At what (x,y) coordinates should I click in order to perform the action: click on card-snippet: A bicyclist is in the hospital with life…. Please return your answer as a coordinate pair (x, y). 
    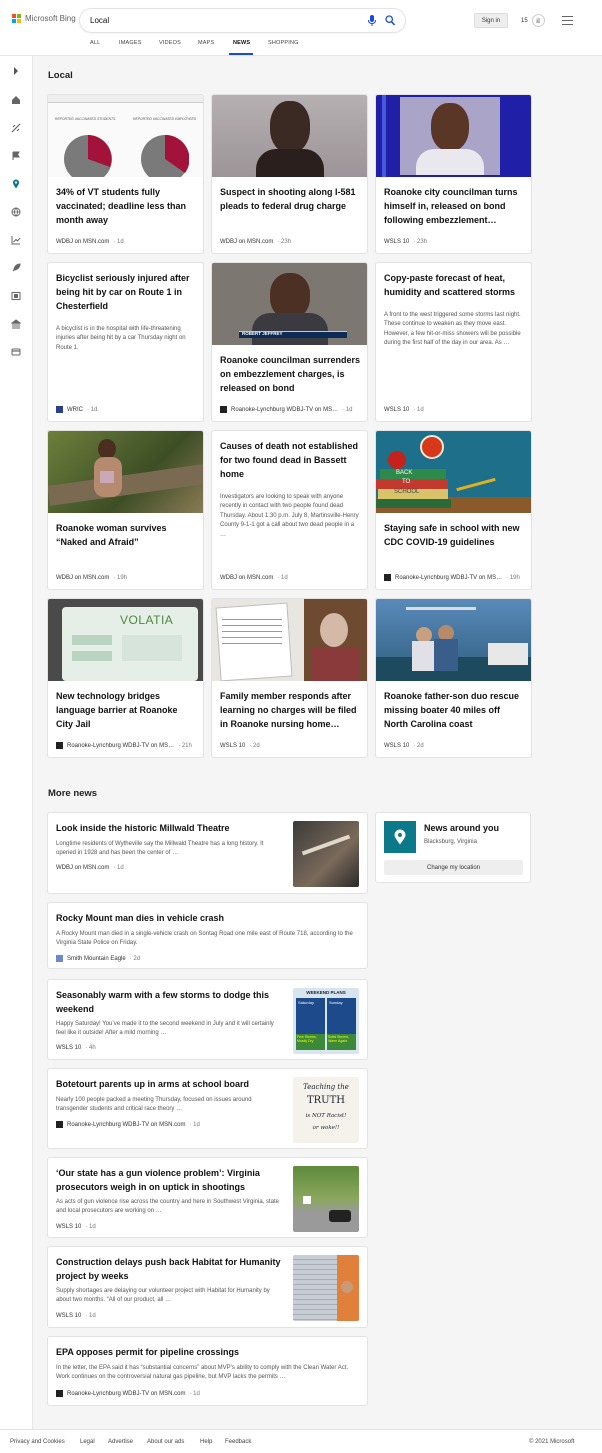
    Looking at the image, I should click on (121, 338).